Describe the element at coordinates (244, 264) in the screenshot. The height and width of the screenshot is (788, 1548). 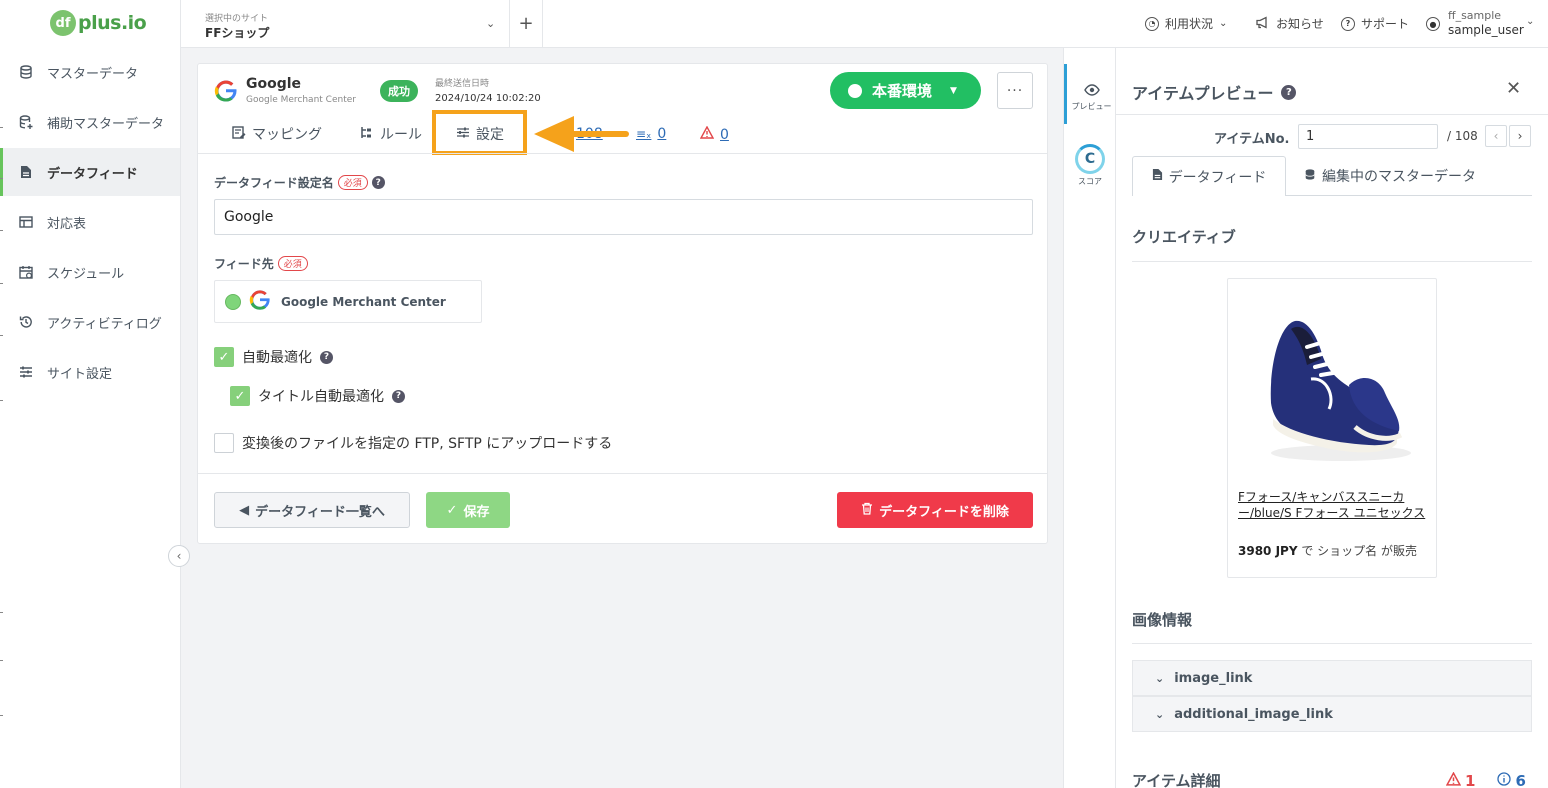
I see `destination-label-text: フィード先` at that location.